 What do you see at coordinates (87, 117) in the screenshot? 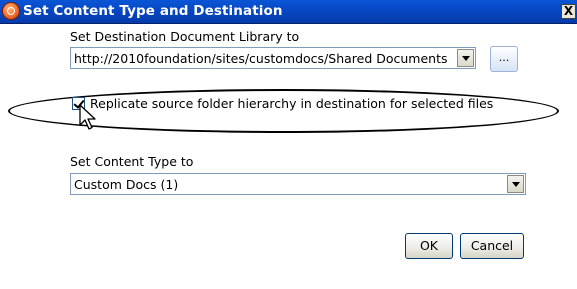
I see `mouse-cursor-icon` at bounding box center [87, 117].